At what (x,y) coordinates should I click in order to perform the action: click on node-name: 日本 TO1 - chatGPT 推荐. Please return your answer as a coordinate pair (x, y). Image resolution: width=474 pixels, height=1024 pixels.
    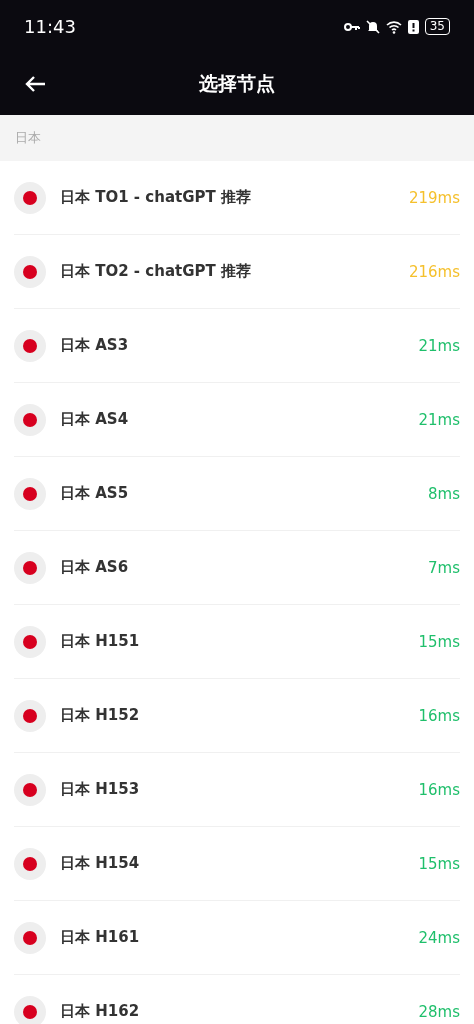
    Looking at the image, I should click on (156, 197).